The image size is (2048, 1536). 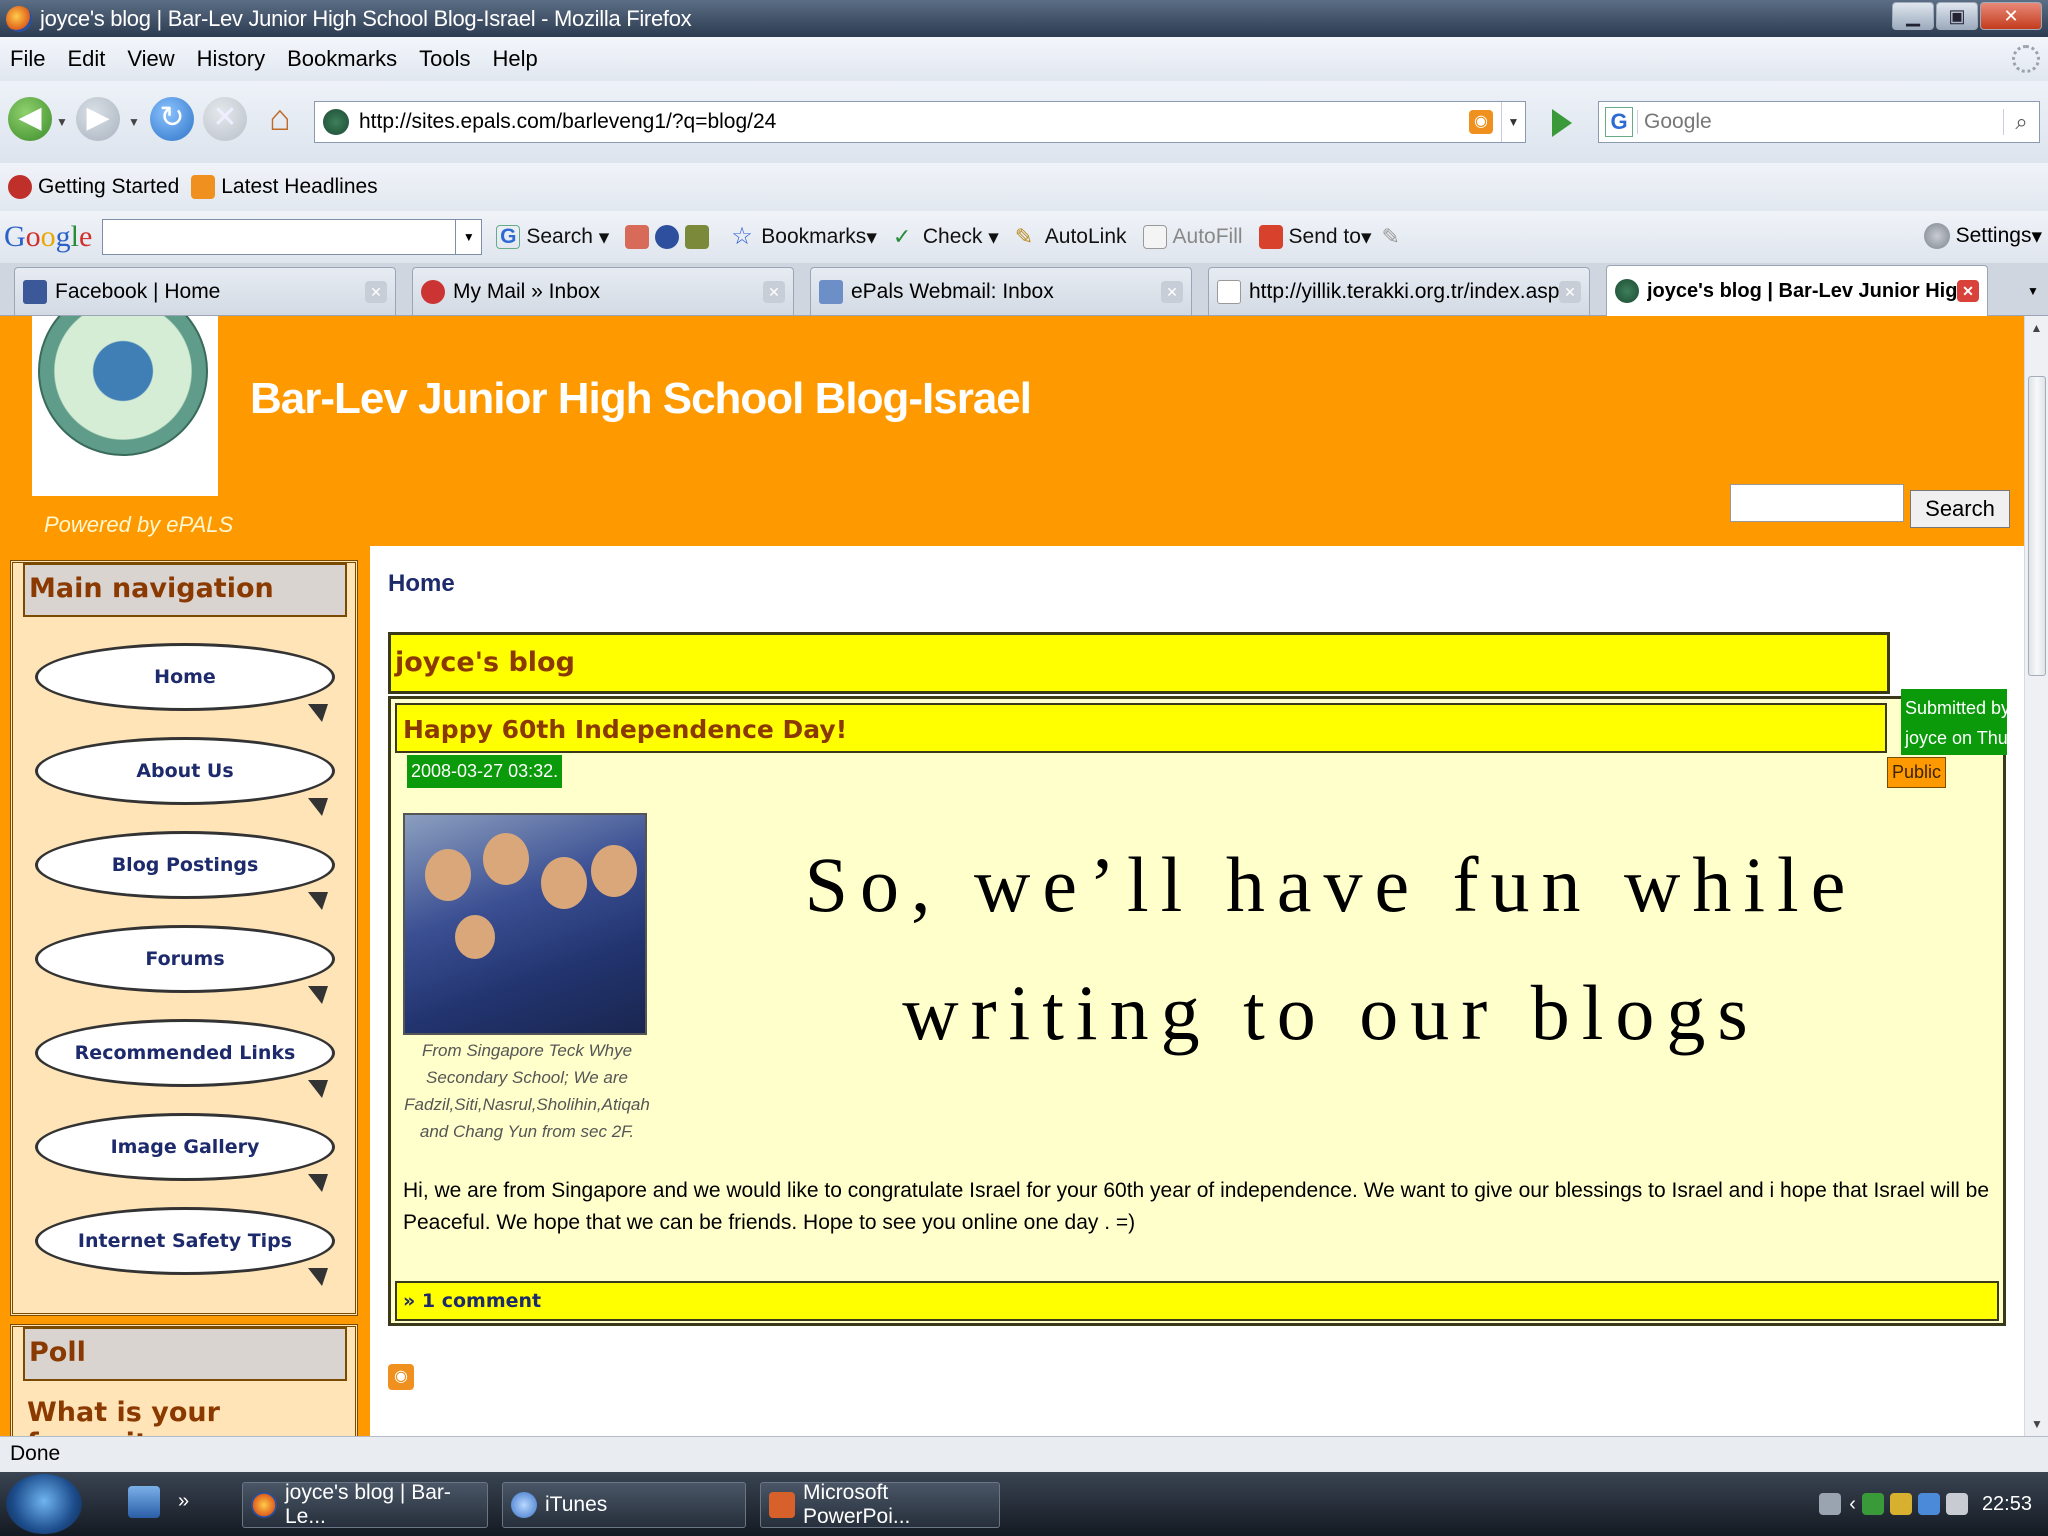 I want to click on reload-button: ↻, so click(x=172, y=119).